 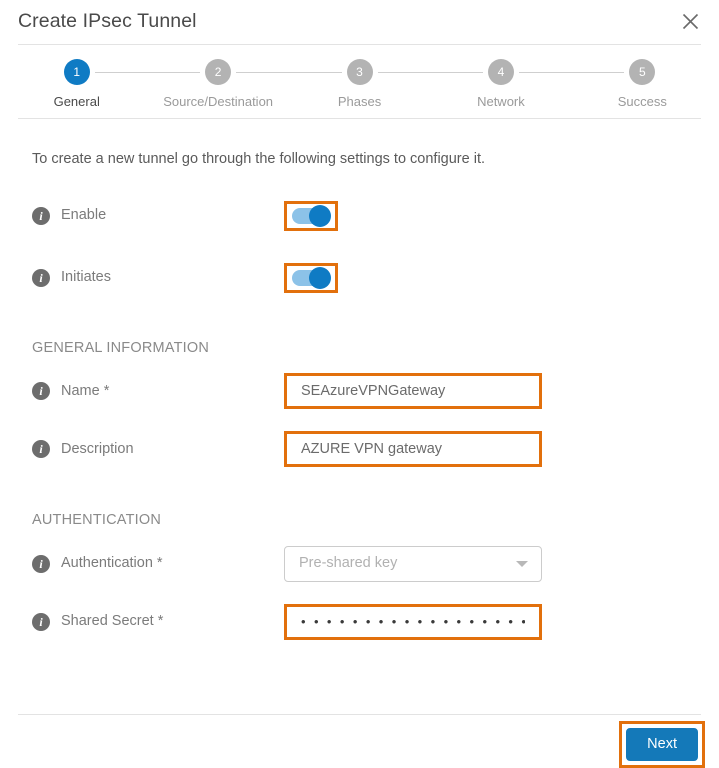 I want to click on close-icon, so click(x=690, y=21).